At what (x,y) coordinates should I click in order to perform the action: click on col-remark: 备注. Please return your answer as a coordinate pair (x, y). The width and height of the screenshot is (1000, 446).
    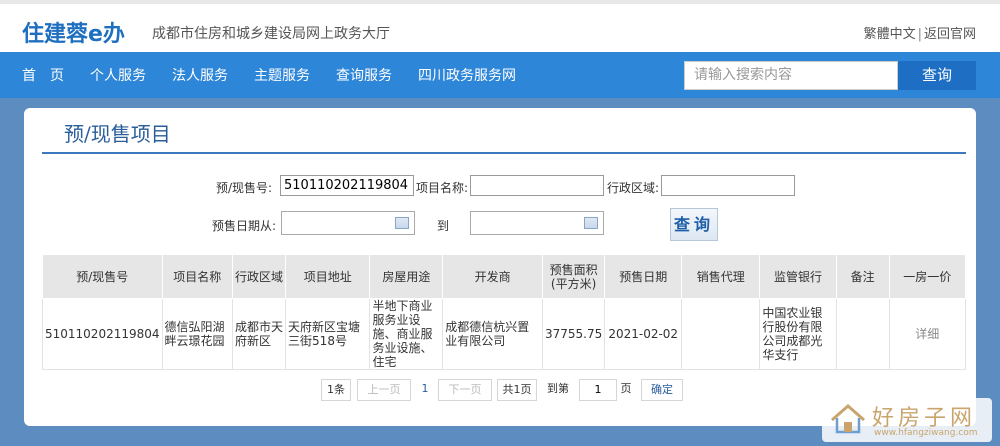
    Looking at the image, I should click on (862, 276).